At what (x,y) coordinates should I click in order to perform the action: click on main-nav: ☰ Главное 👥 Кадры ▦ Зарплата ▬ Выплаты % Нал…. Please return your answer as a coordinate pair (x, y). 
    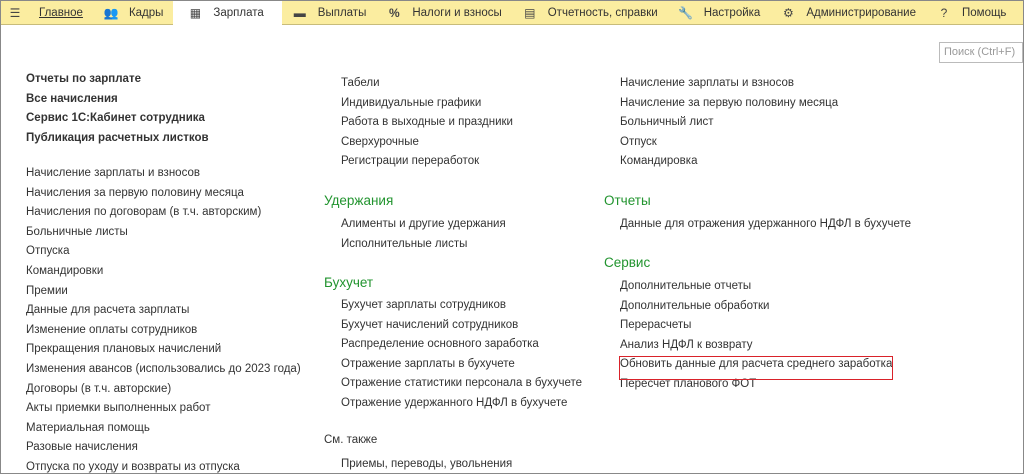
    Looking at the image, I should click on (512, 12).